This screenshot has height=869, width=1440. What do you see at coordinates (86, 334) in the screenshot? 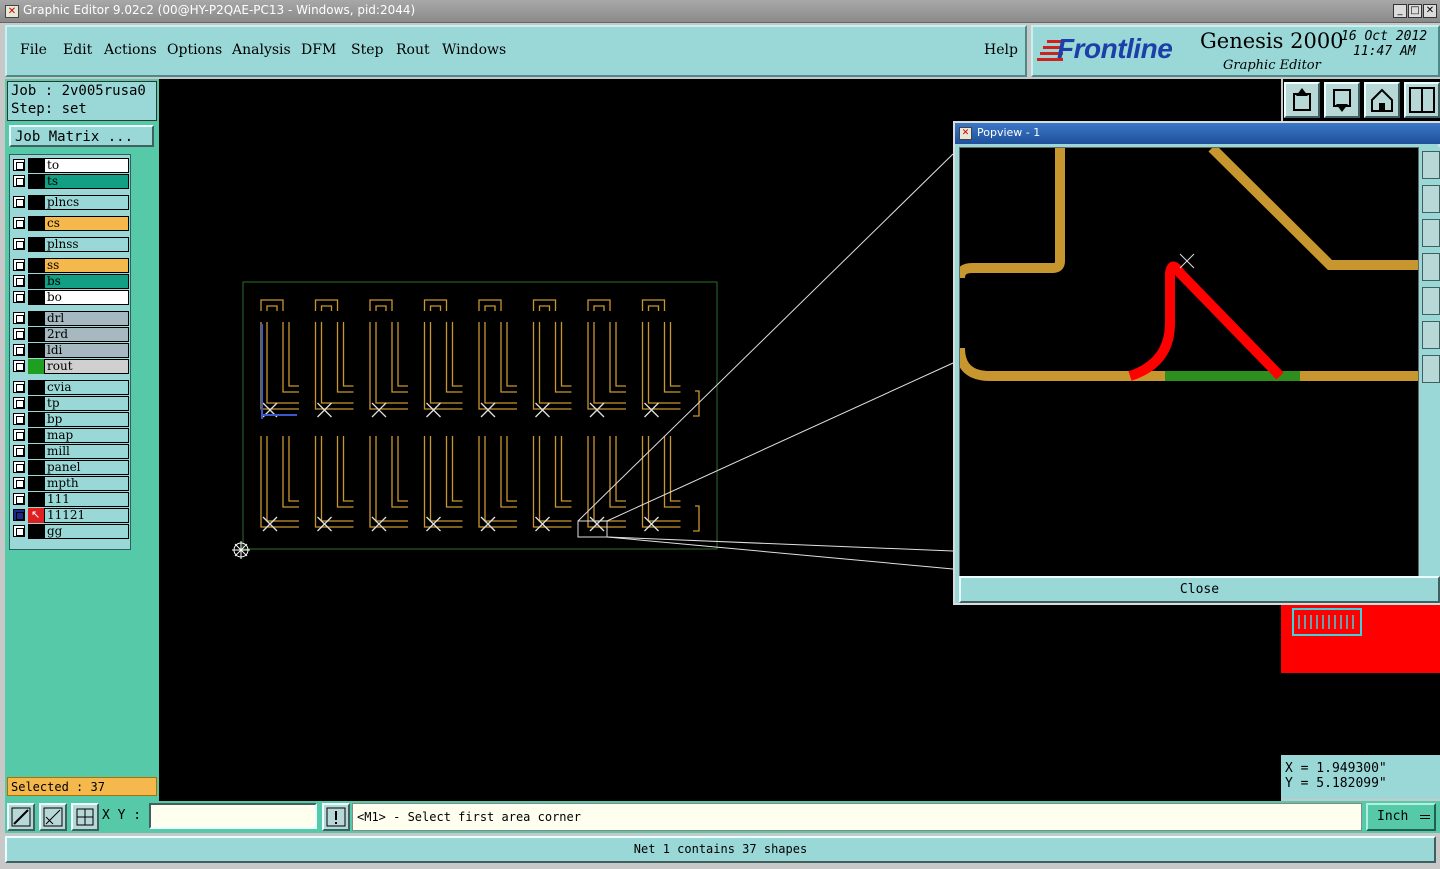
I see `layer-name: 2rd` at bounding box center [86, 334].